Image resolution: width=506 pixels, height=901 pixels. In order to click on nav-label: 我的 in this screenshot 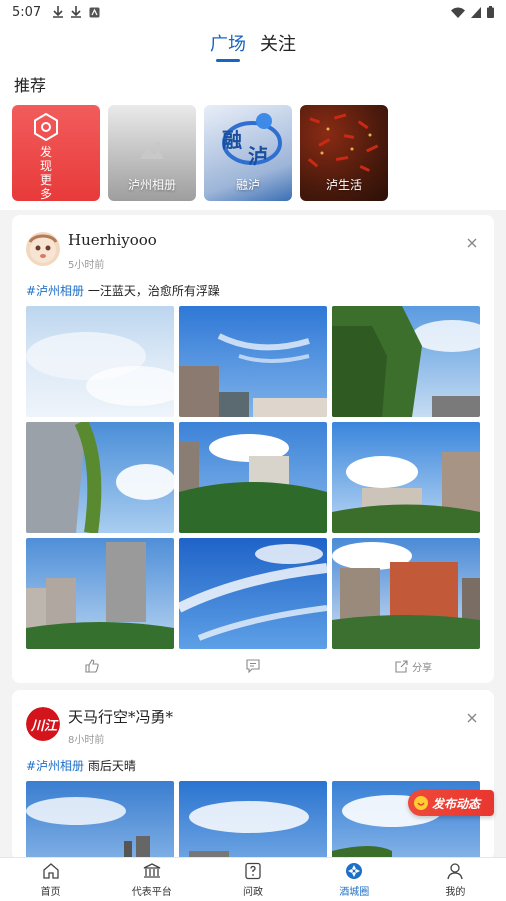, I will do `click(455, 892)`.